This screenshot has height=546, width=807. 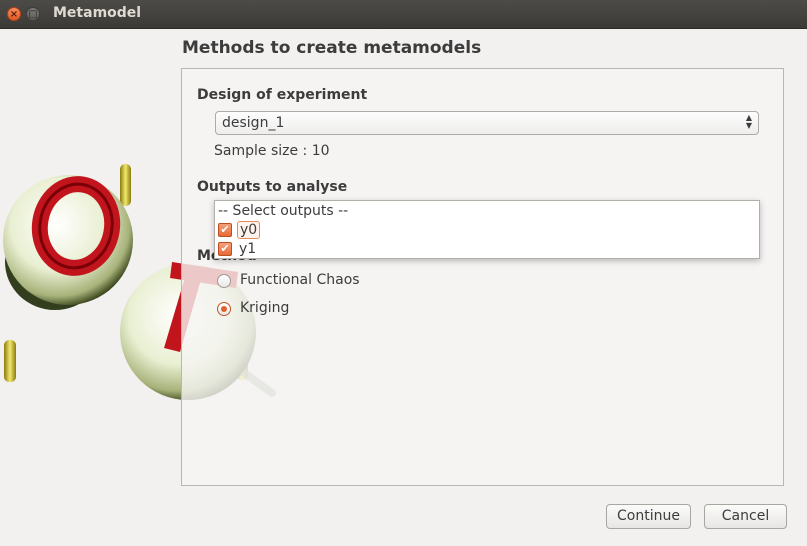 What do you see at coordinates (745, 516) in the screenshot?
I see `cancel-button: Cancel` at bounding box center [745, 516].